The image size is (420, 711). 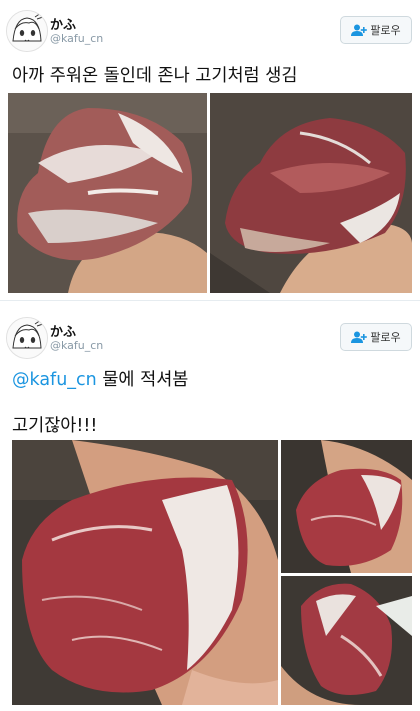 I want to click on tweet-text: 아까 주워온 돌인데 존나 고기처럼 생김, so click(x=155, y=76).